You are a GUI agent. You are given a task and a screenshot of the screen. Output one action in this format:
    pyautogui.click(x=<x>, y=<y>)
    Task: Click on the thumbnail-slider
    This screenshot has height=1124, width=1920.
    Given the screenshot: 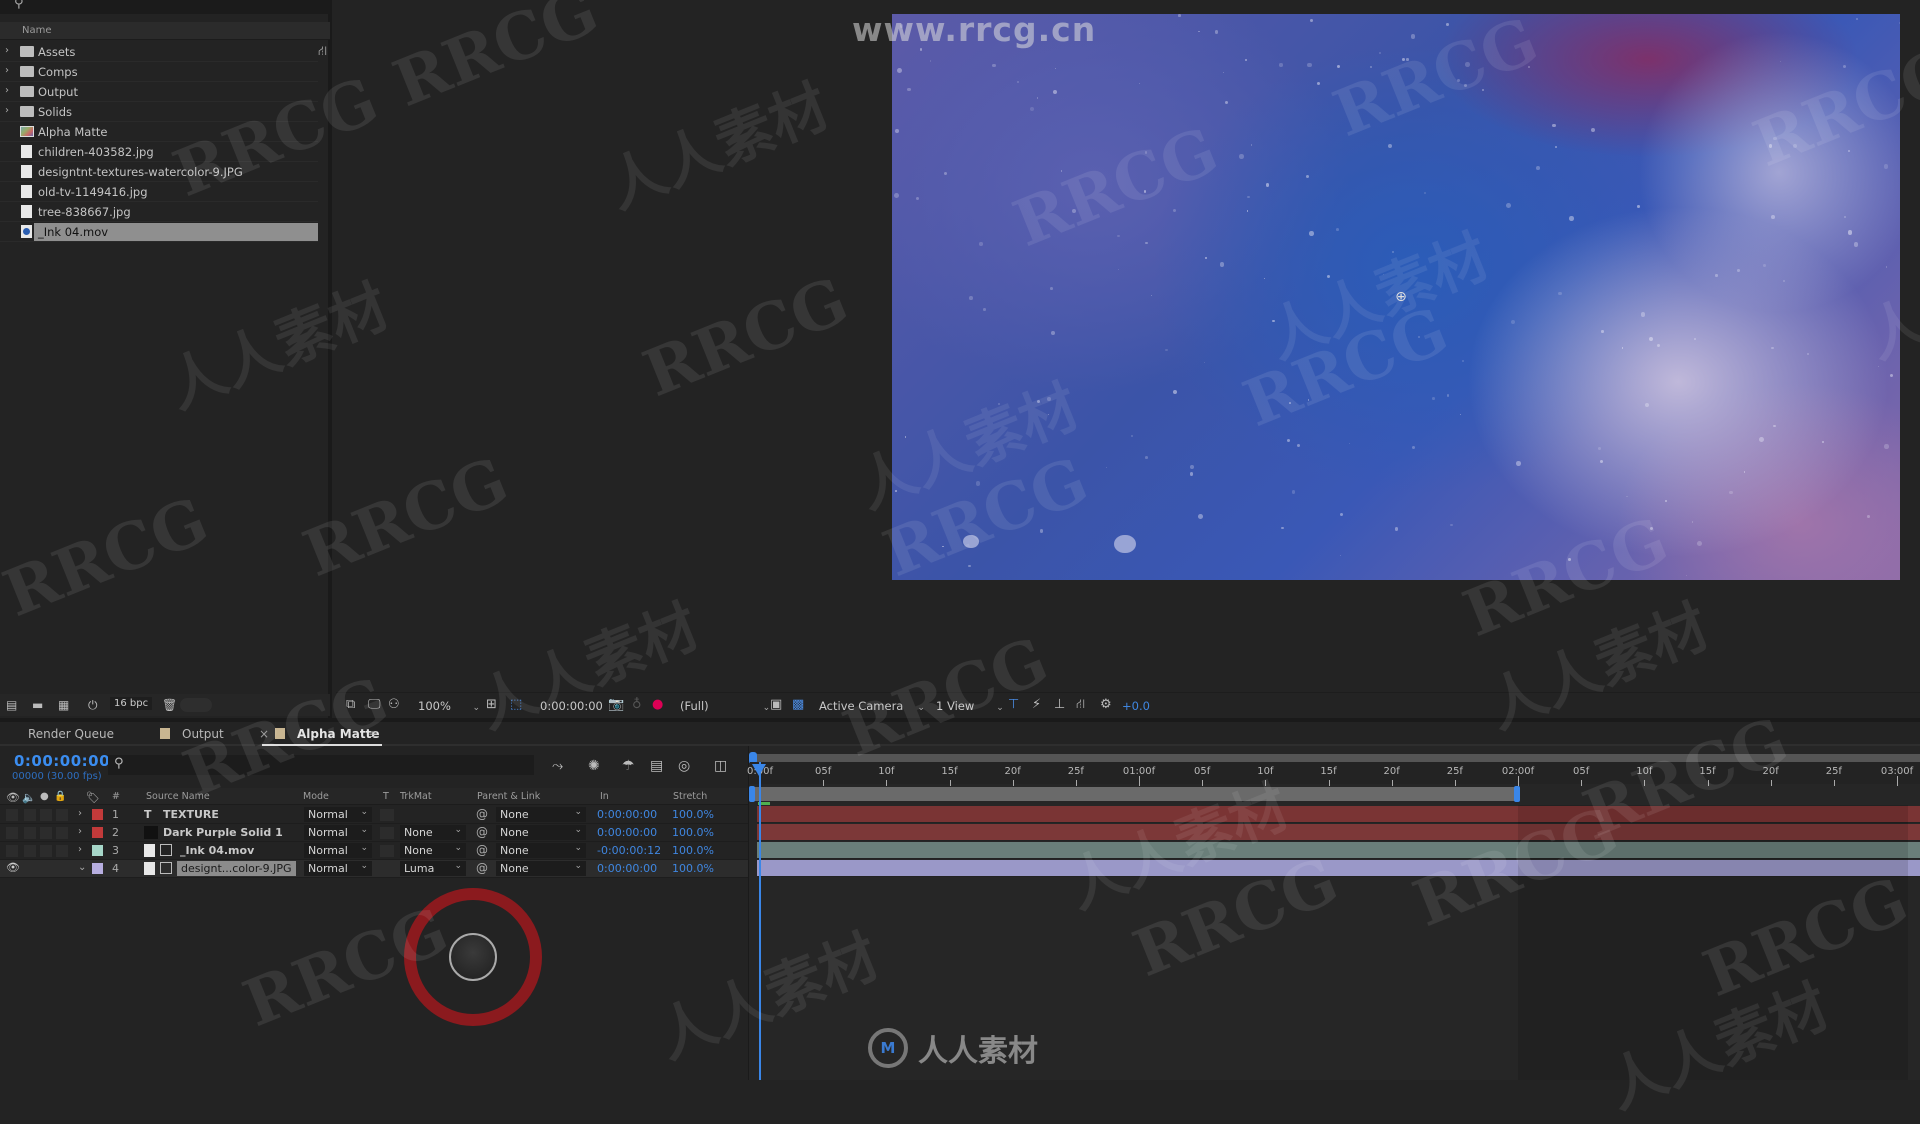 What is the action you would take?
    pyautogui.click(x=196, y=705)
    